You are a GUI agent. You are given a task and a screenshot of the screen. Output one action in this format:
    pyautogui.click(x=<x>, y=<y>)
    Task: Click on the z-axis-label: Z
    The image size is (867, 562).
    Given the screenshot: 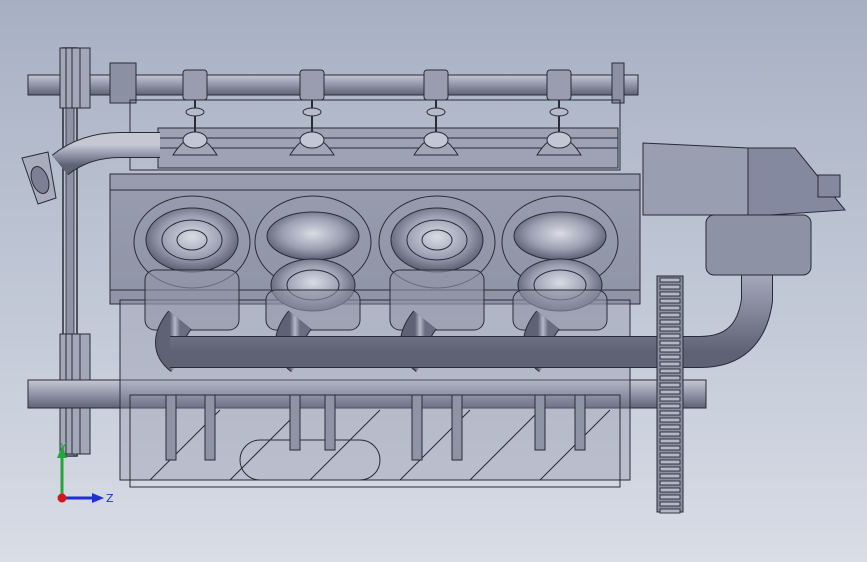 What is the action you would take?
    pyautogui.click(x=110, y=498)
    